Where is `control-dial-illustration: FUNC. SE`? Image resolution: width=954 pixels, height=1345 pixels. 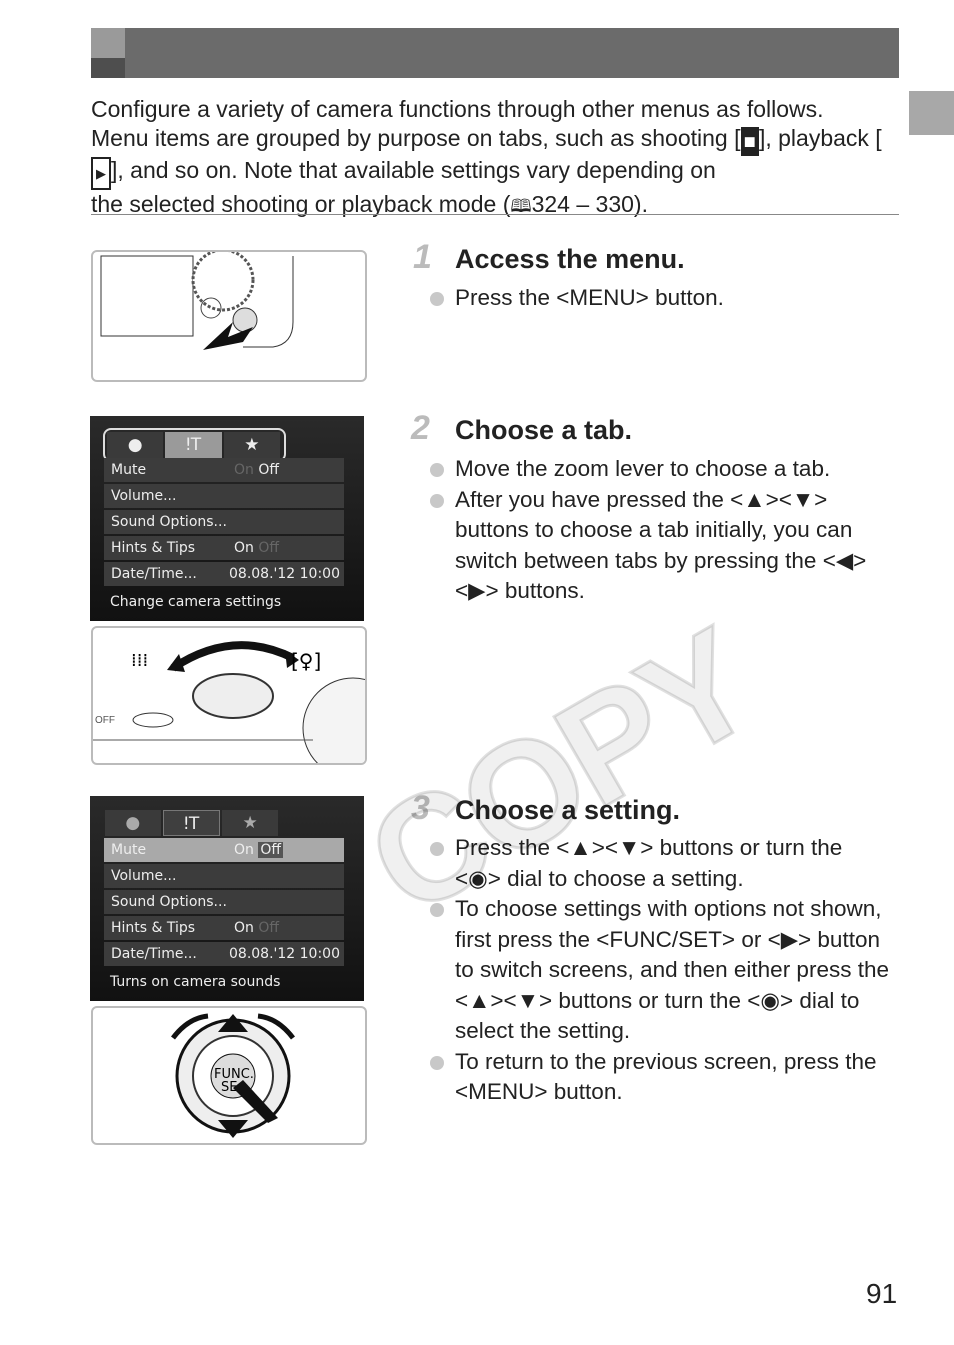 control-dial-illustration: FUNC. SE is located at coordinates (229, 1075).